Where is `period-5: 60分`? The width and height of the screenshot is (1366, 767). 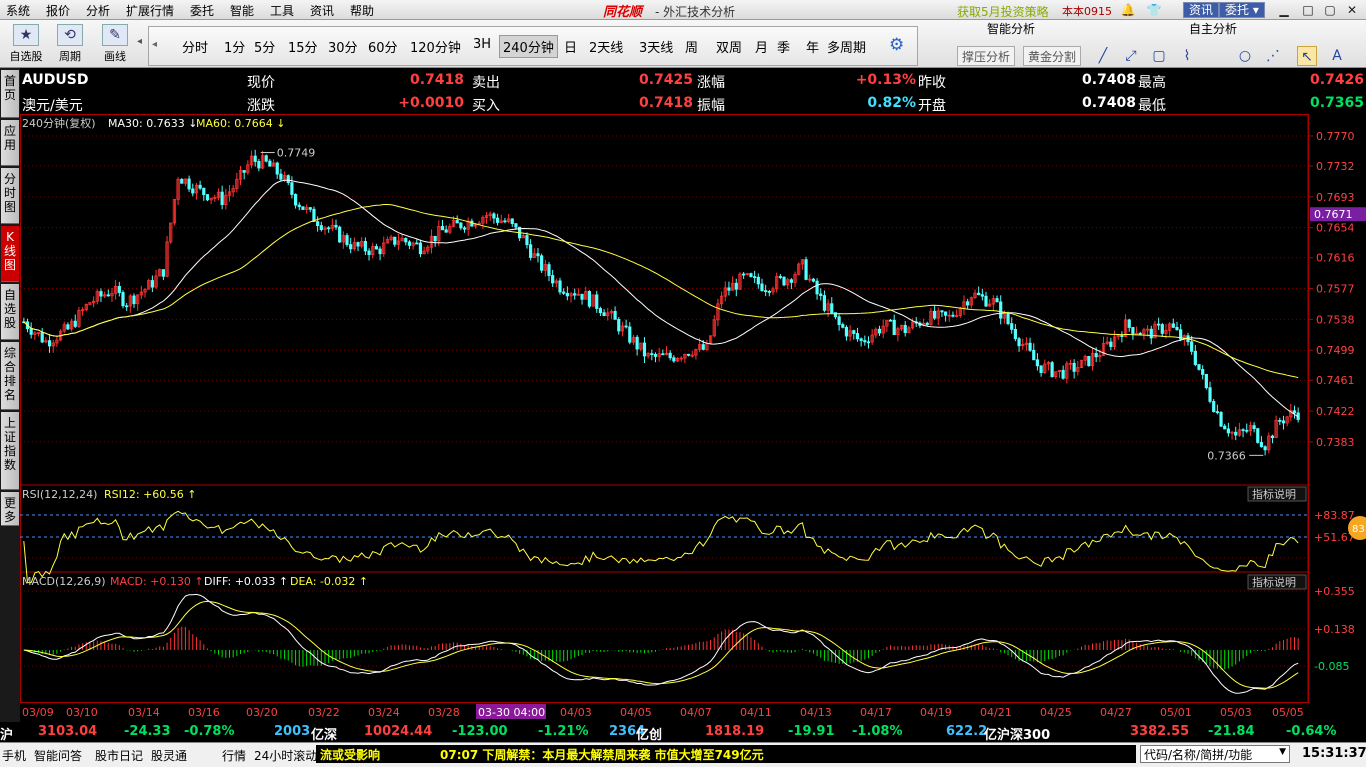 period-5: 60分 is located at coordinates (383, 46).